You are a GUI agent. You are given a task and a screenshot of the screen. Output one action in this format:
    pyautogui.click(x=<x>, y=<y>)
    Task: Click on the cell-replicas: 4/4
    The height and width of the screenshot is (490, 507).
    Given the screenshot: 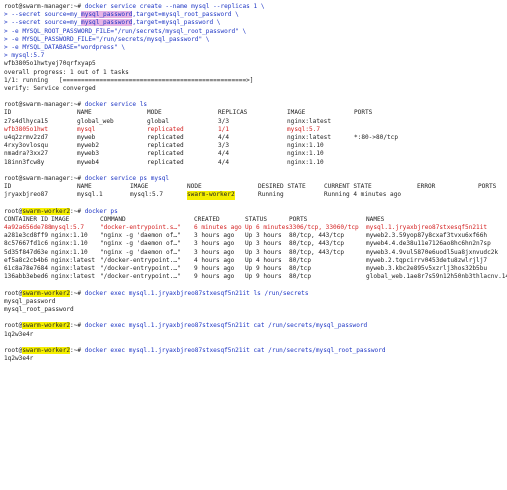 What is the action you would take?
    pyautogui.click(x=224, y=154)
    